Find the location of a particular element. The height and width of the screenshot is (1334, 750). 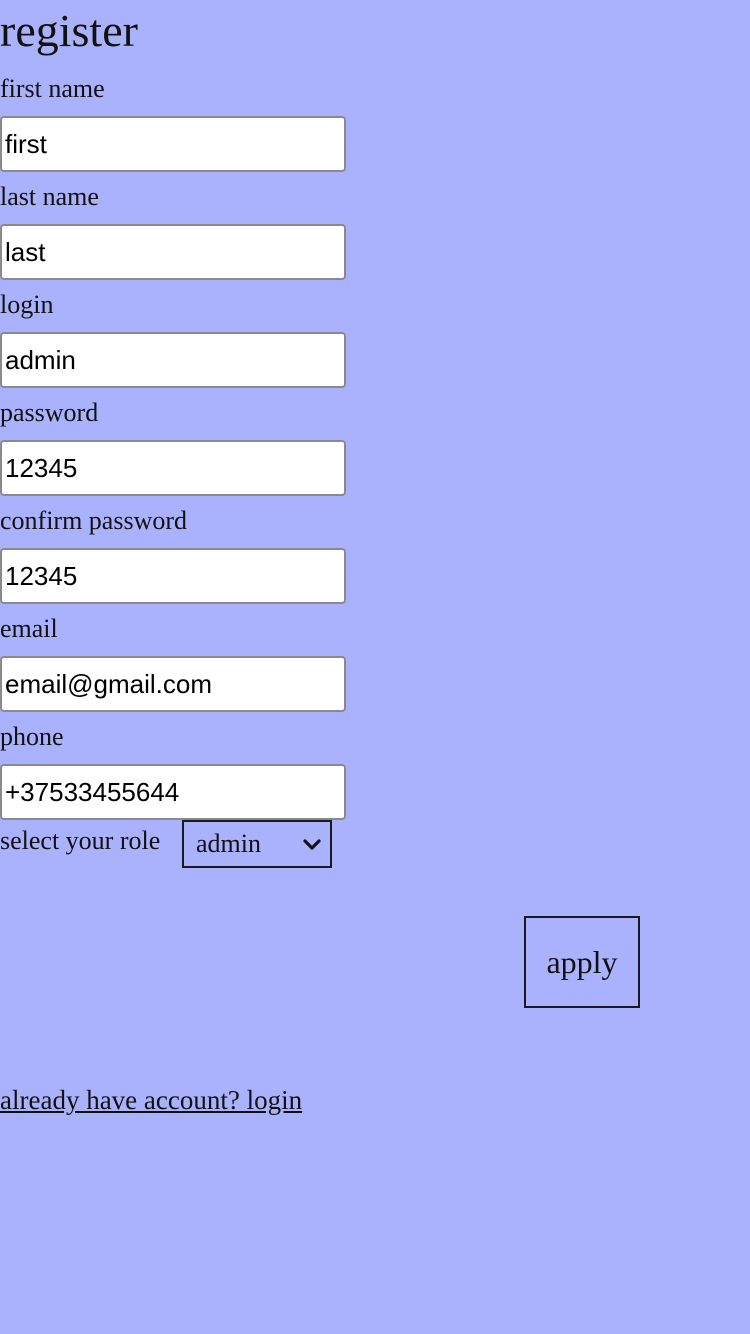

email-field is located at coordinates (173, 684).